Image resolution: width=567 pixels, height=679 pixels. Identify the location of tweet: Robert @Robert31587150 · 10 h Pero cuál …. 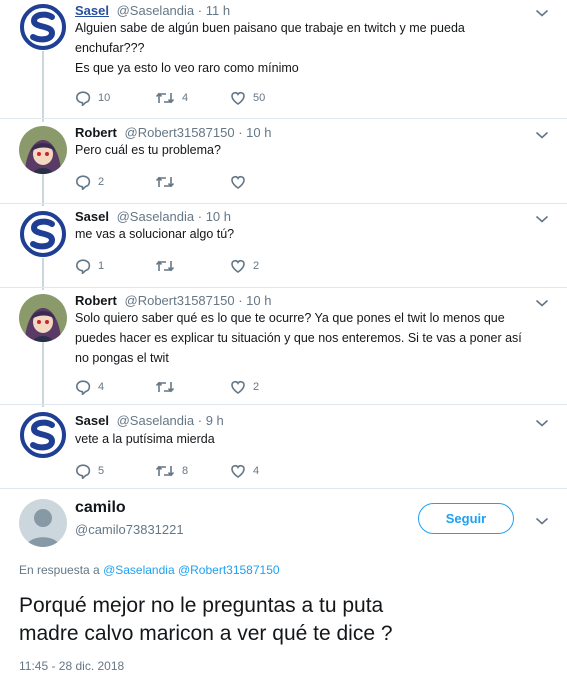
(283, 164).